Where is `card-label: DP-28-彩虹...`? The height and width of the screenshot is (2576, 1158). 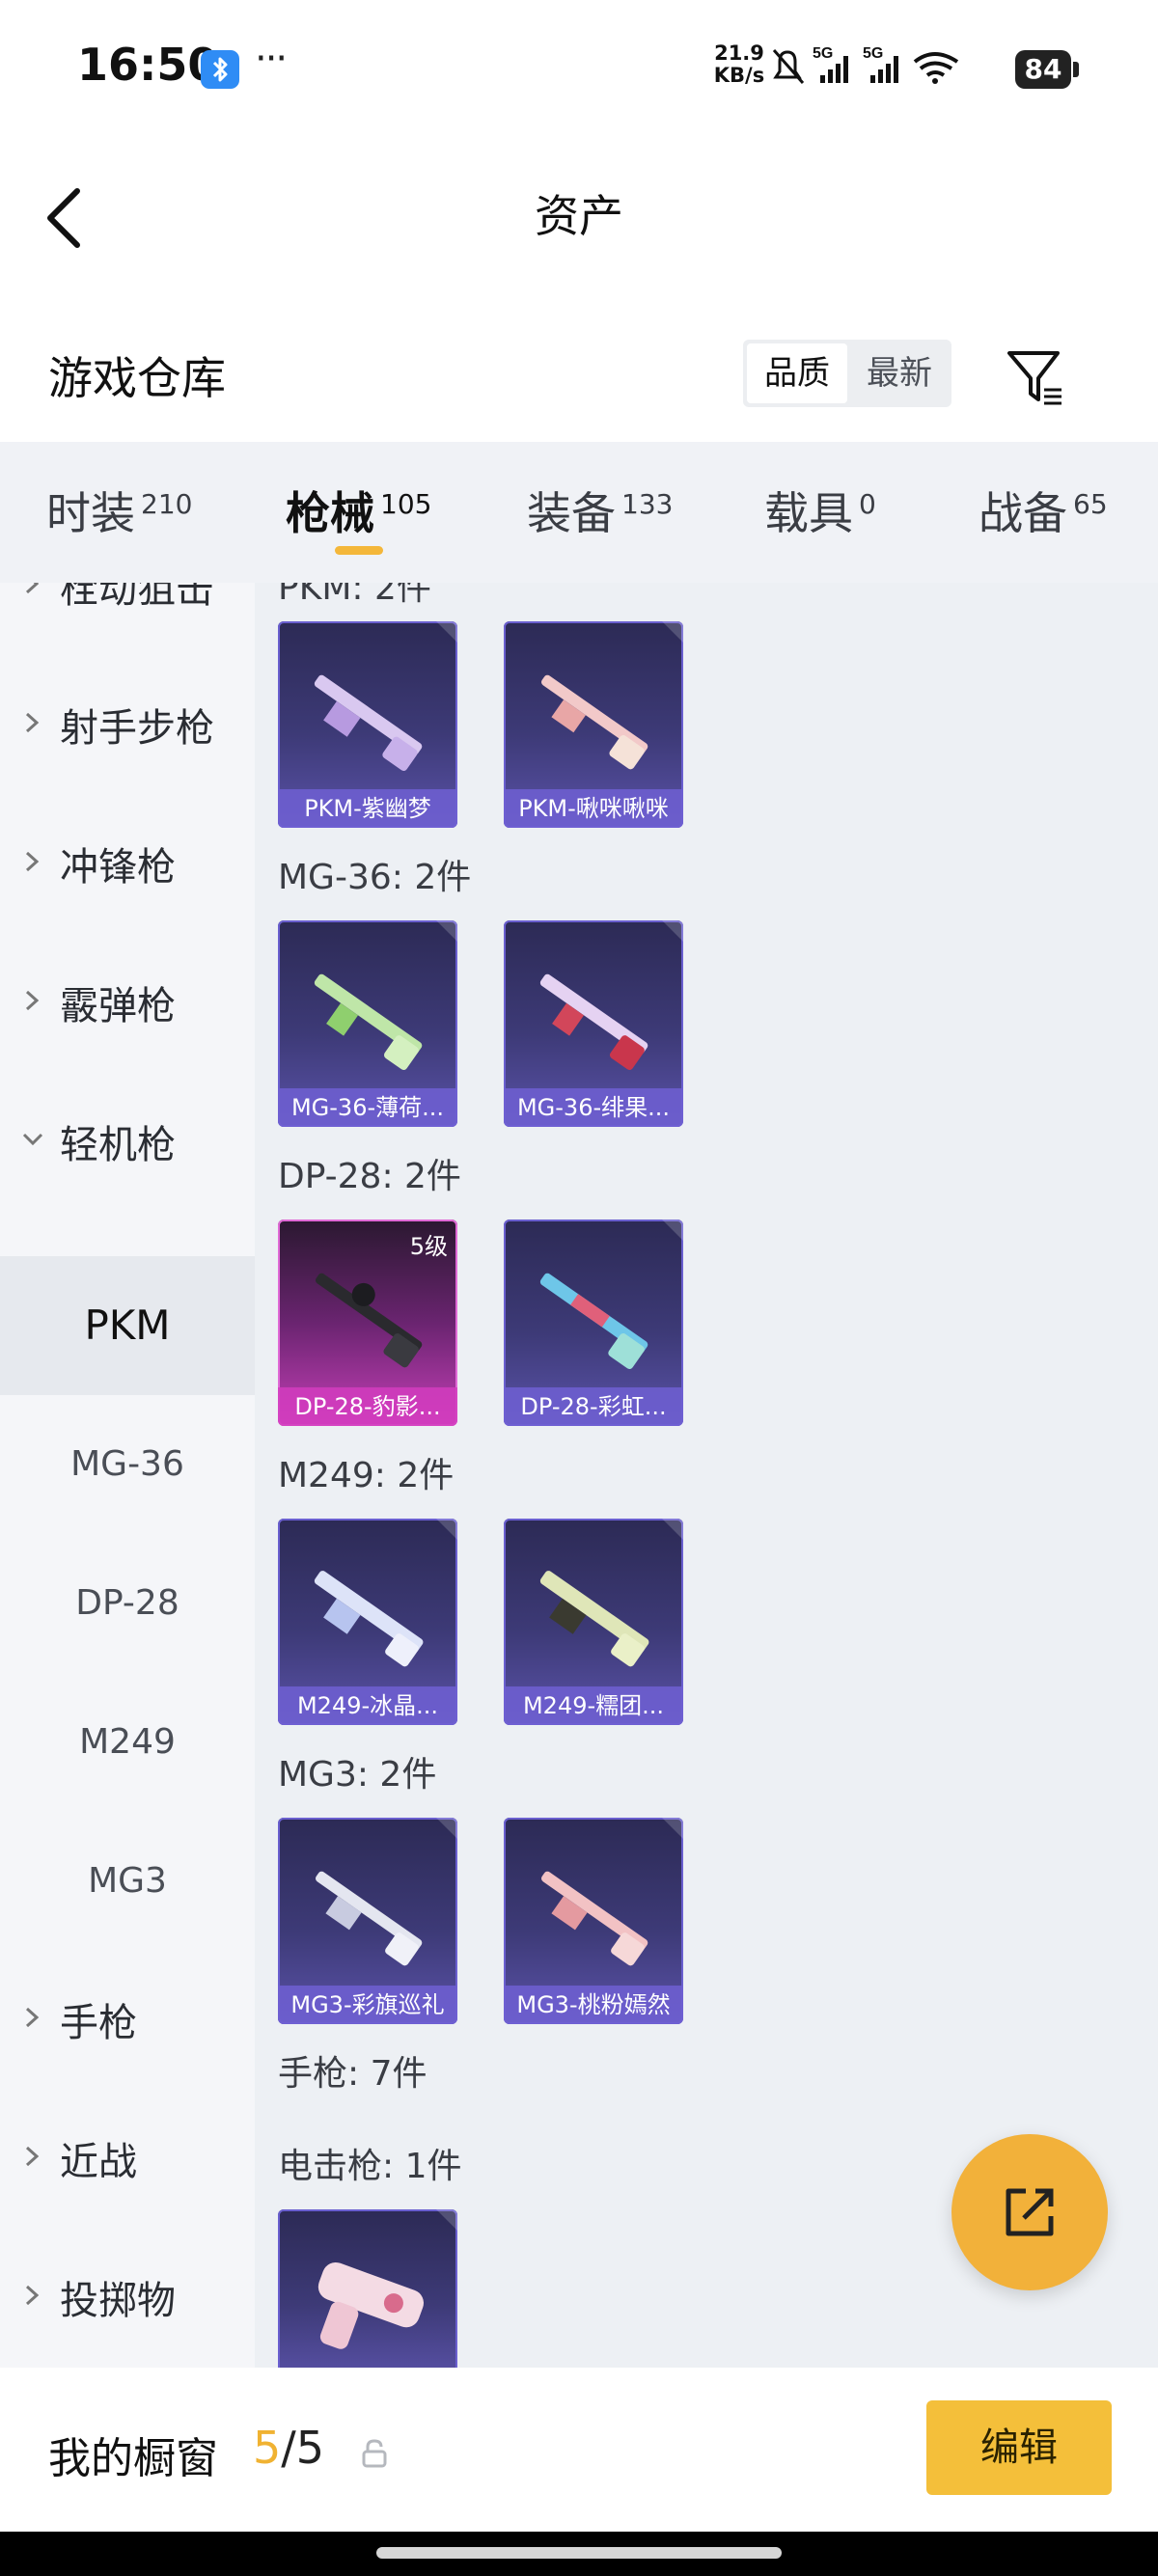
card-label: DP-28-彩虹... is located at coordinates (593, 1406).